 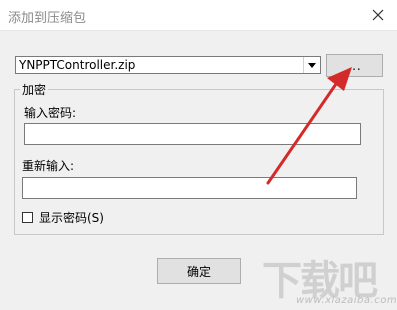 I want to click on ok-button-label: 确定, so click(x=198, y=271).